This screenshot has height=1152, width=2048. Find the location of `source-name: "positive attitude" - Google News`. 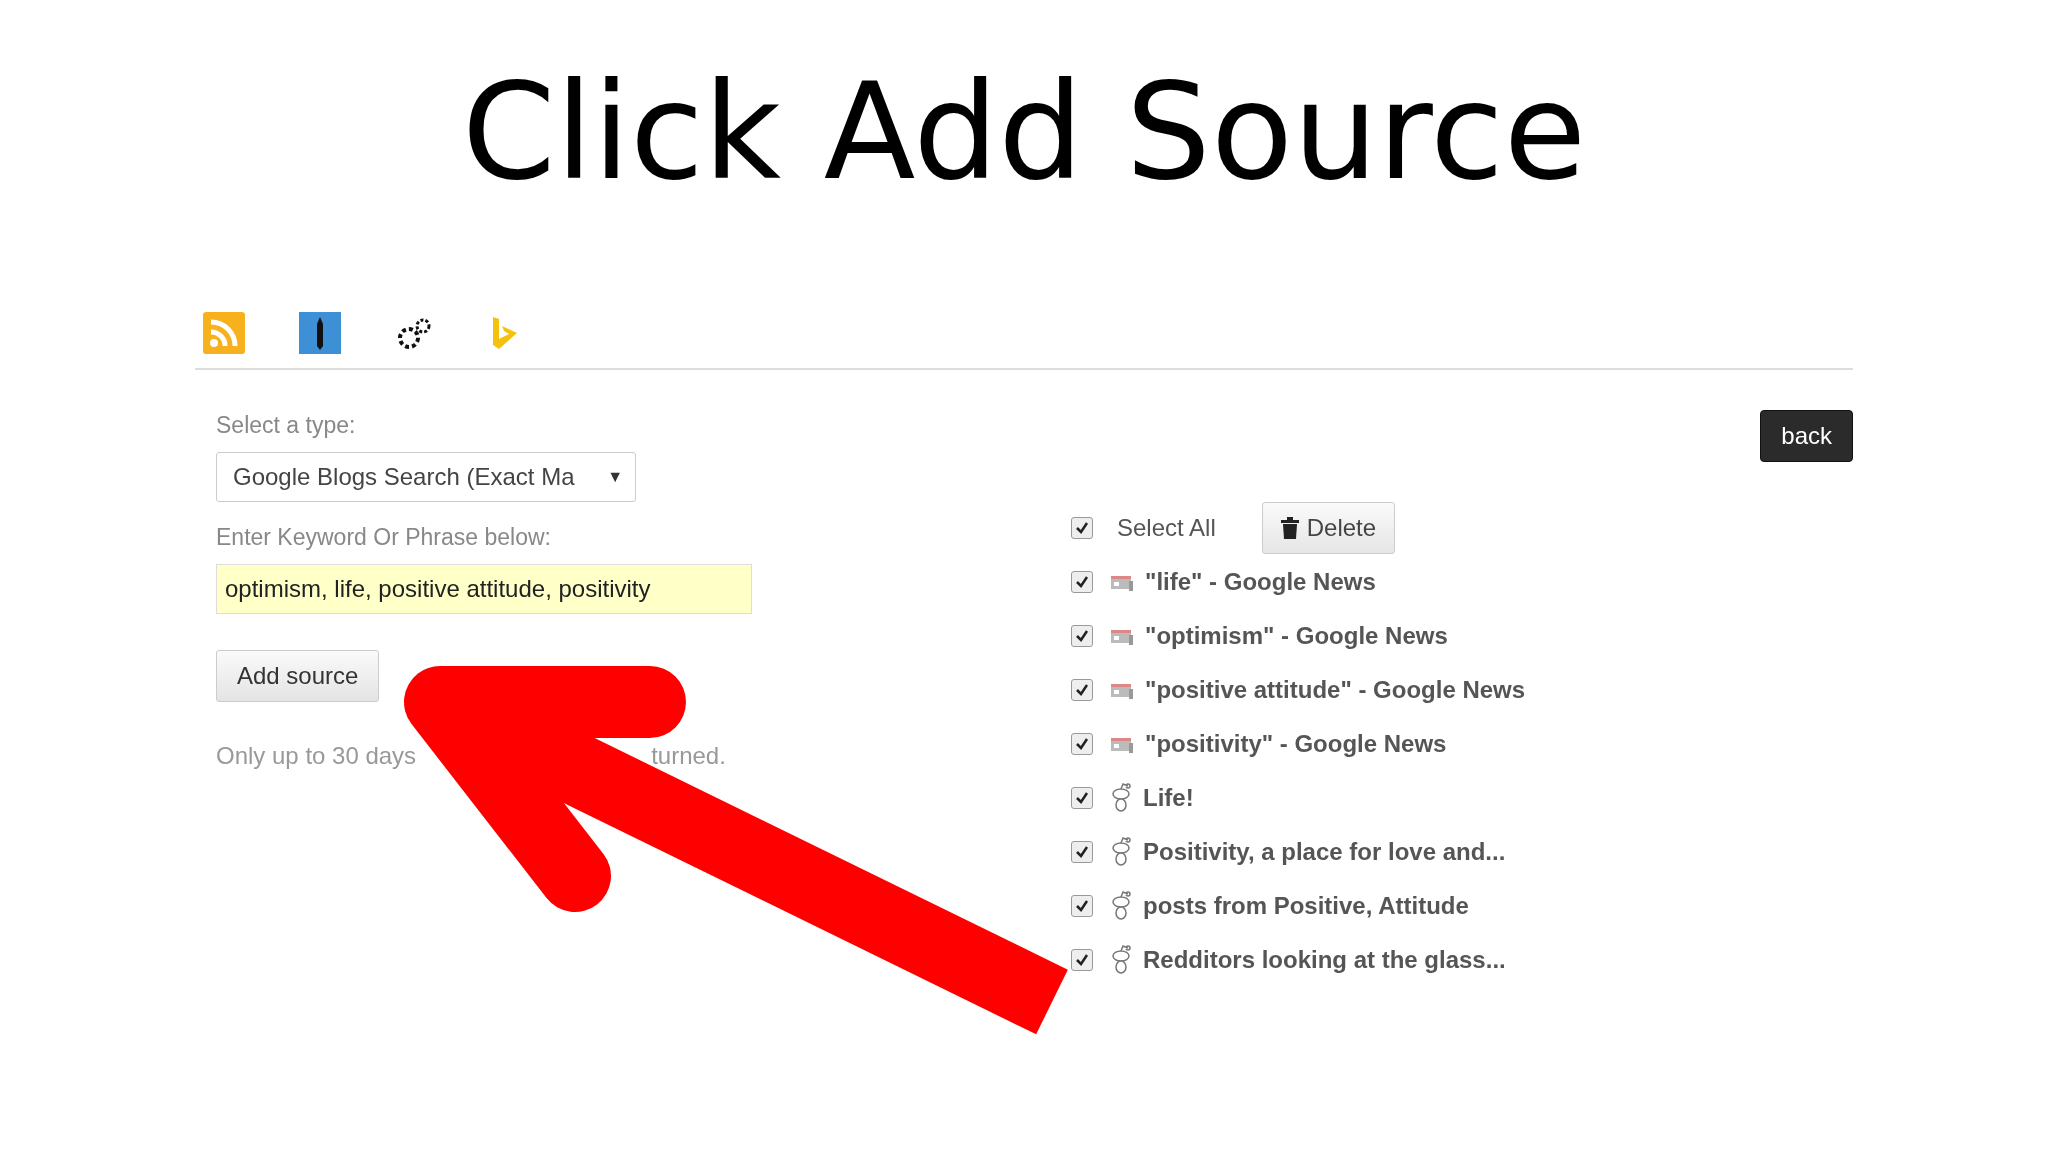

source-name: "positive attitude" - Google News is located at coordinates (1335, 690).